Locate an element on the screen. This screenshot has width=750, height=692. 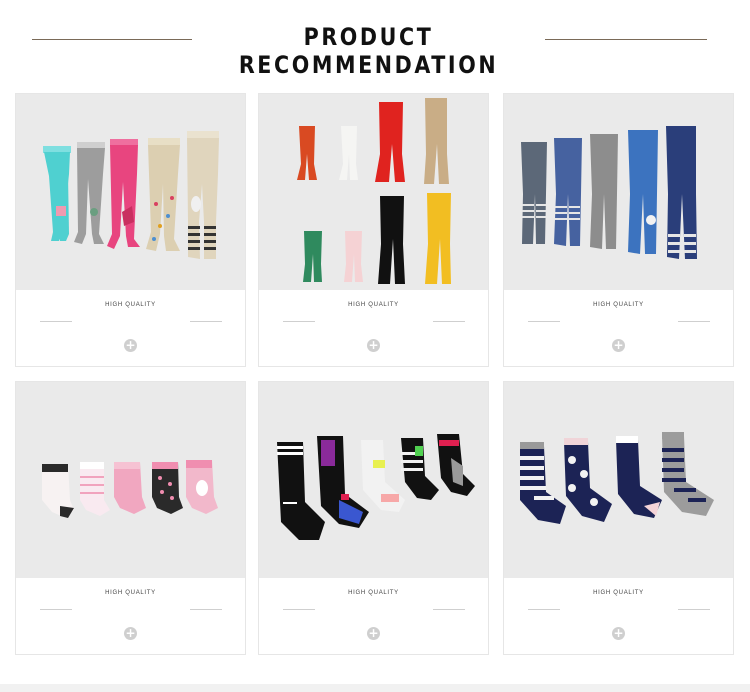
section-header: PRODUCT RECOMMENDATION is located at coordinates (375, 50).